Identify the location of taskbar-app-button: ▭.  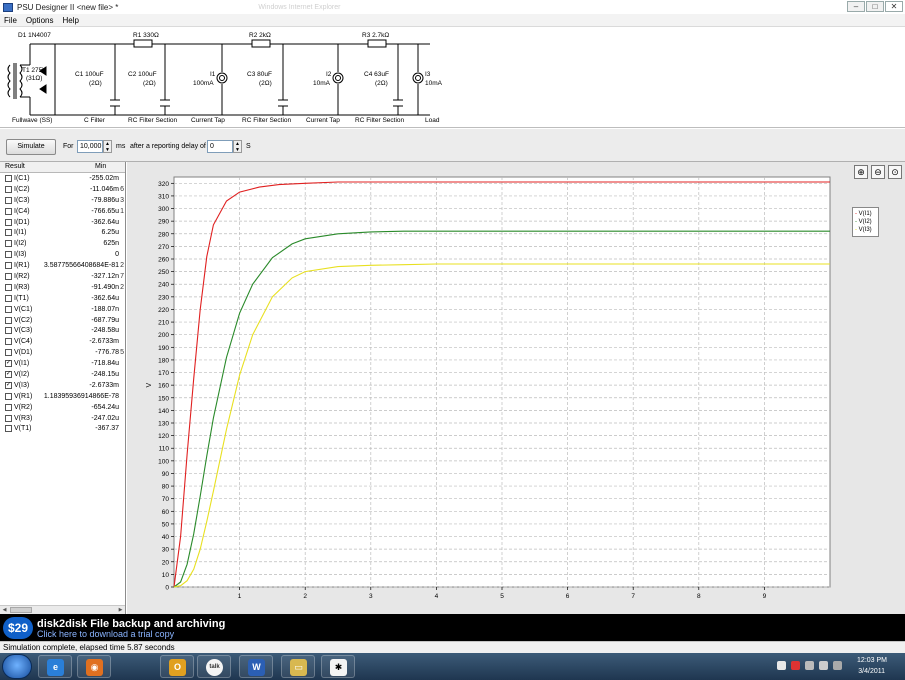
(298, 666).